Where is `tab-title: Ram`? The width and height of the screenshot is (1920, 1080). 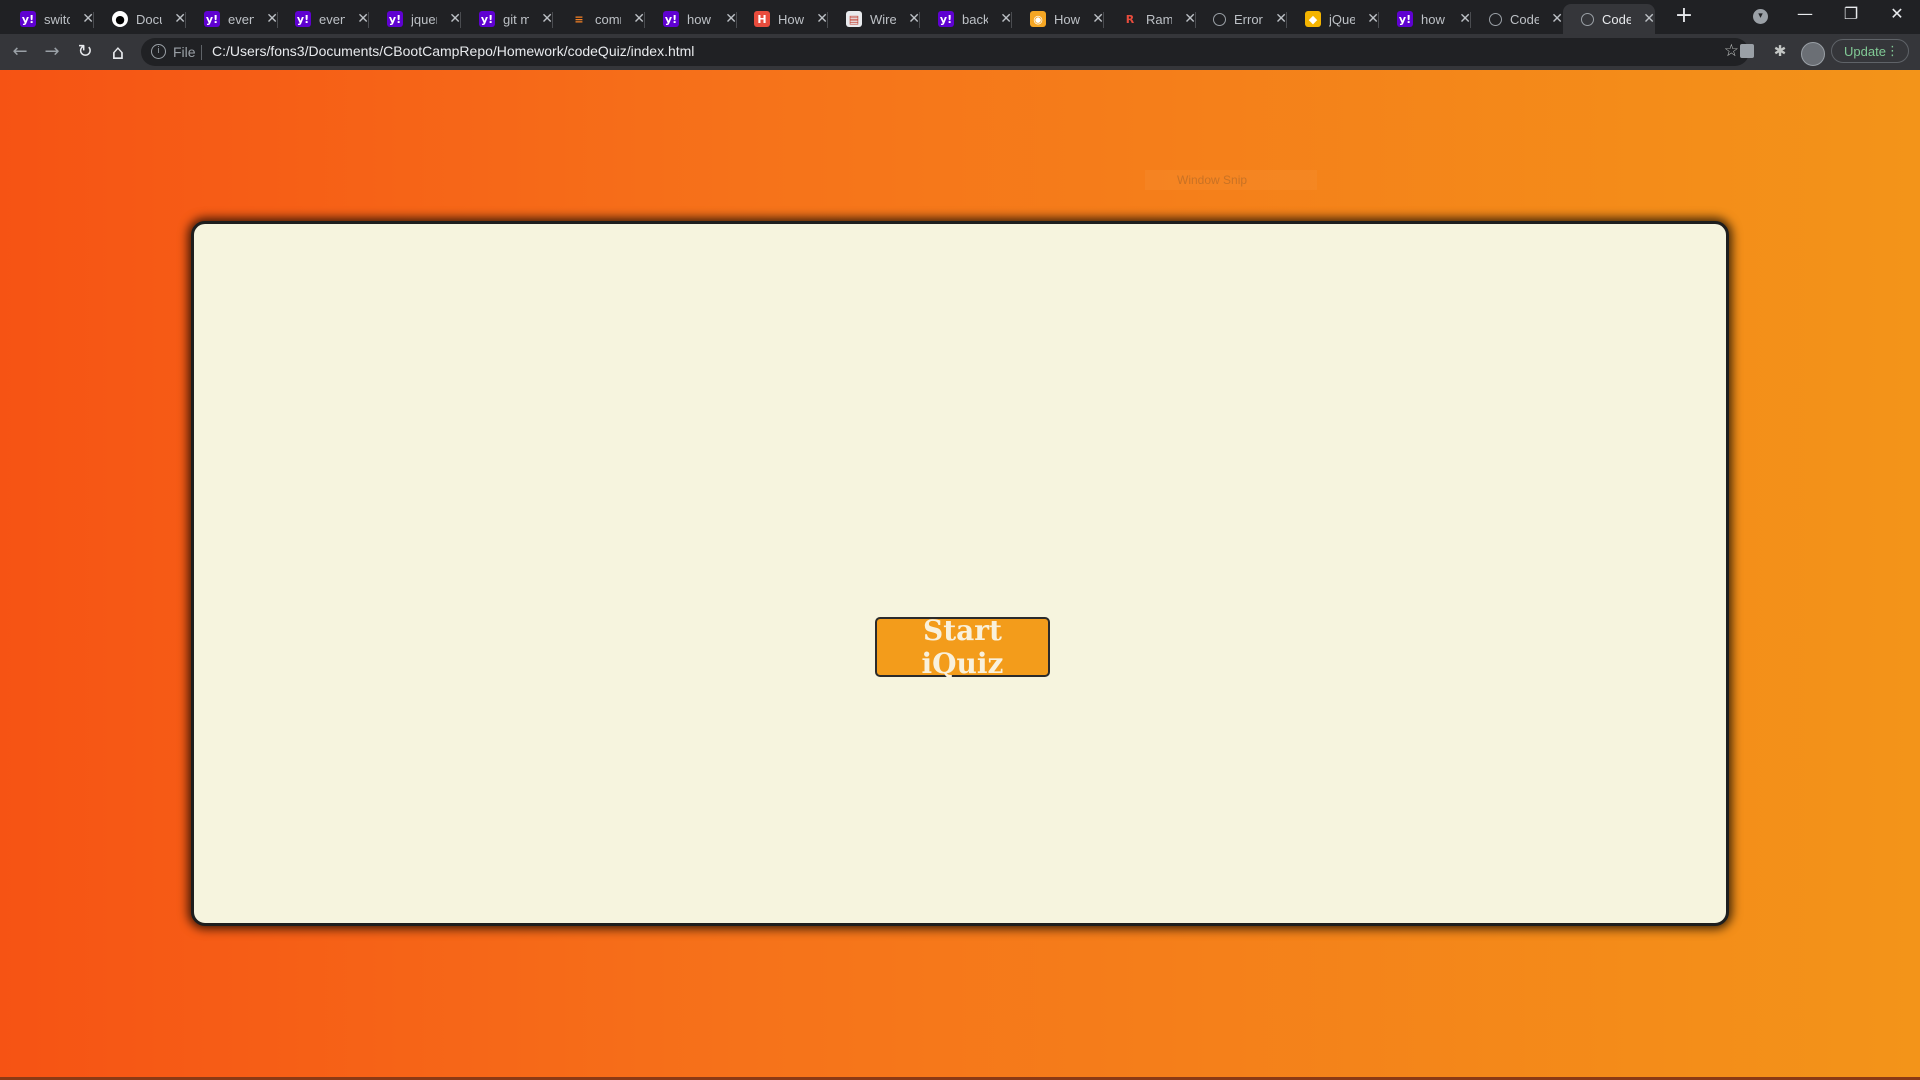
tab-title: Ram is located at coordinates (1159, 19).